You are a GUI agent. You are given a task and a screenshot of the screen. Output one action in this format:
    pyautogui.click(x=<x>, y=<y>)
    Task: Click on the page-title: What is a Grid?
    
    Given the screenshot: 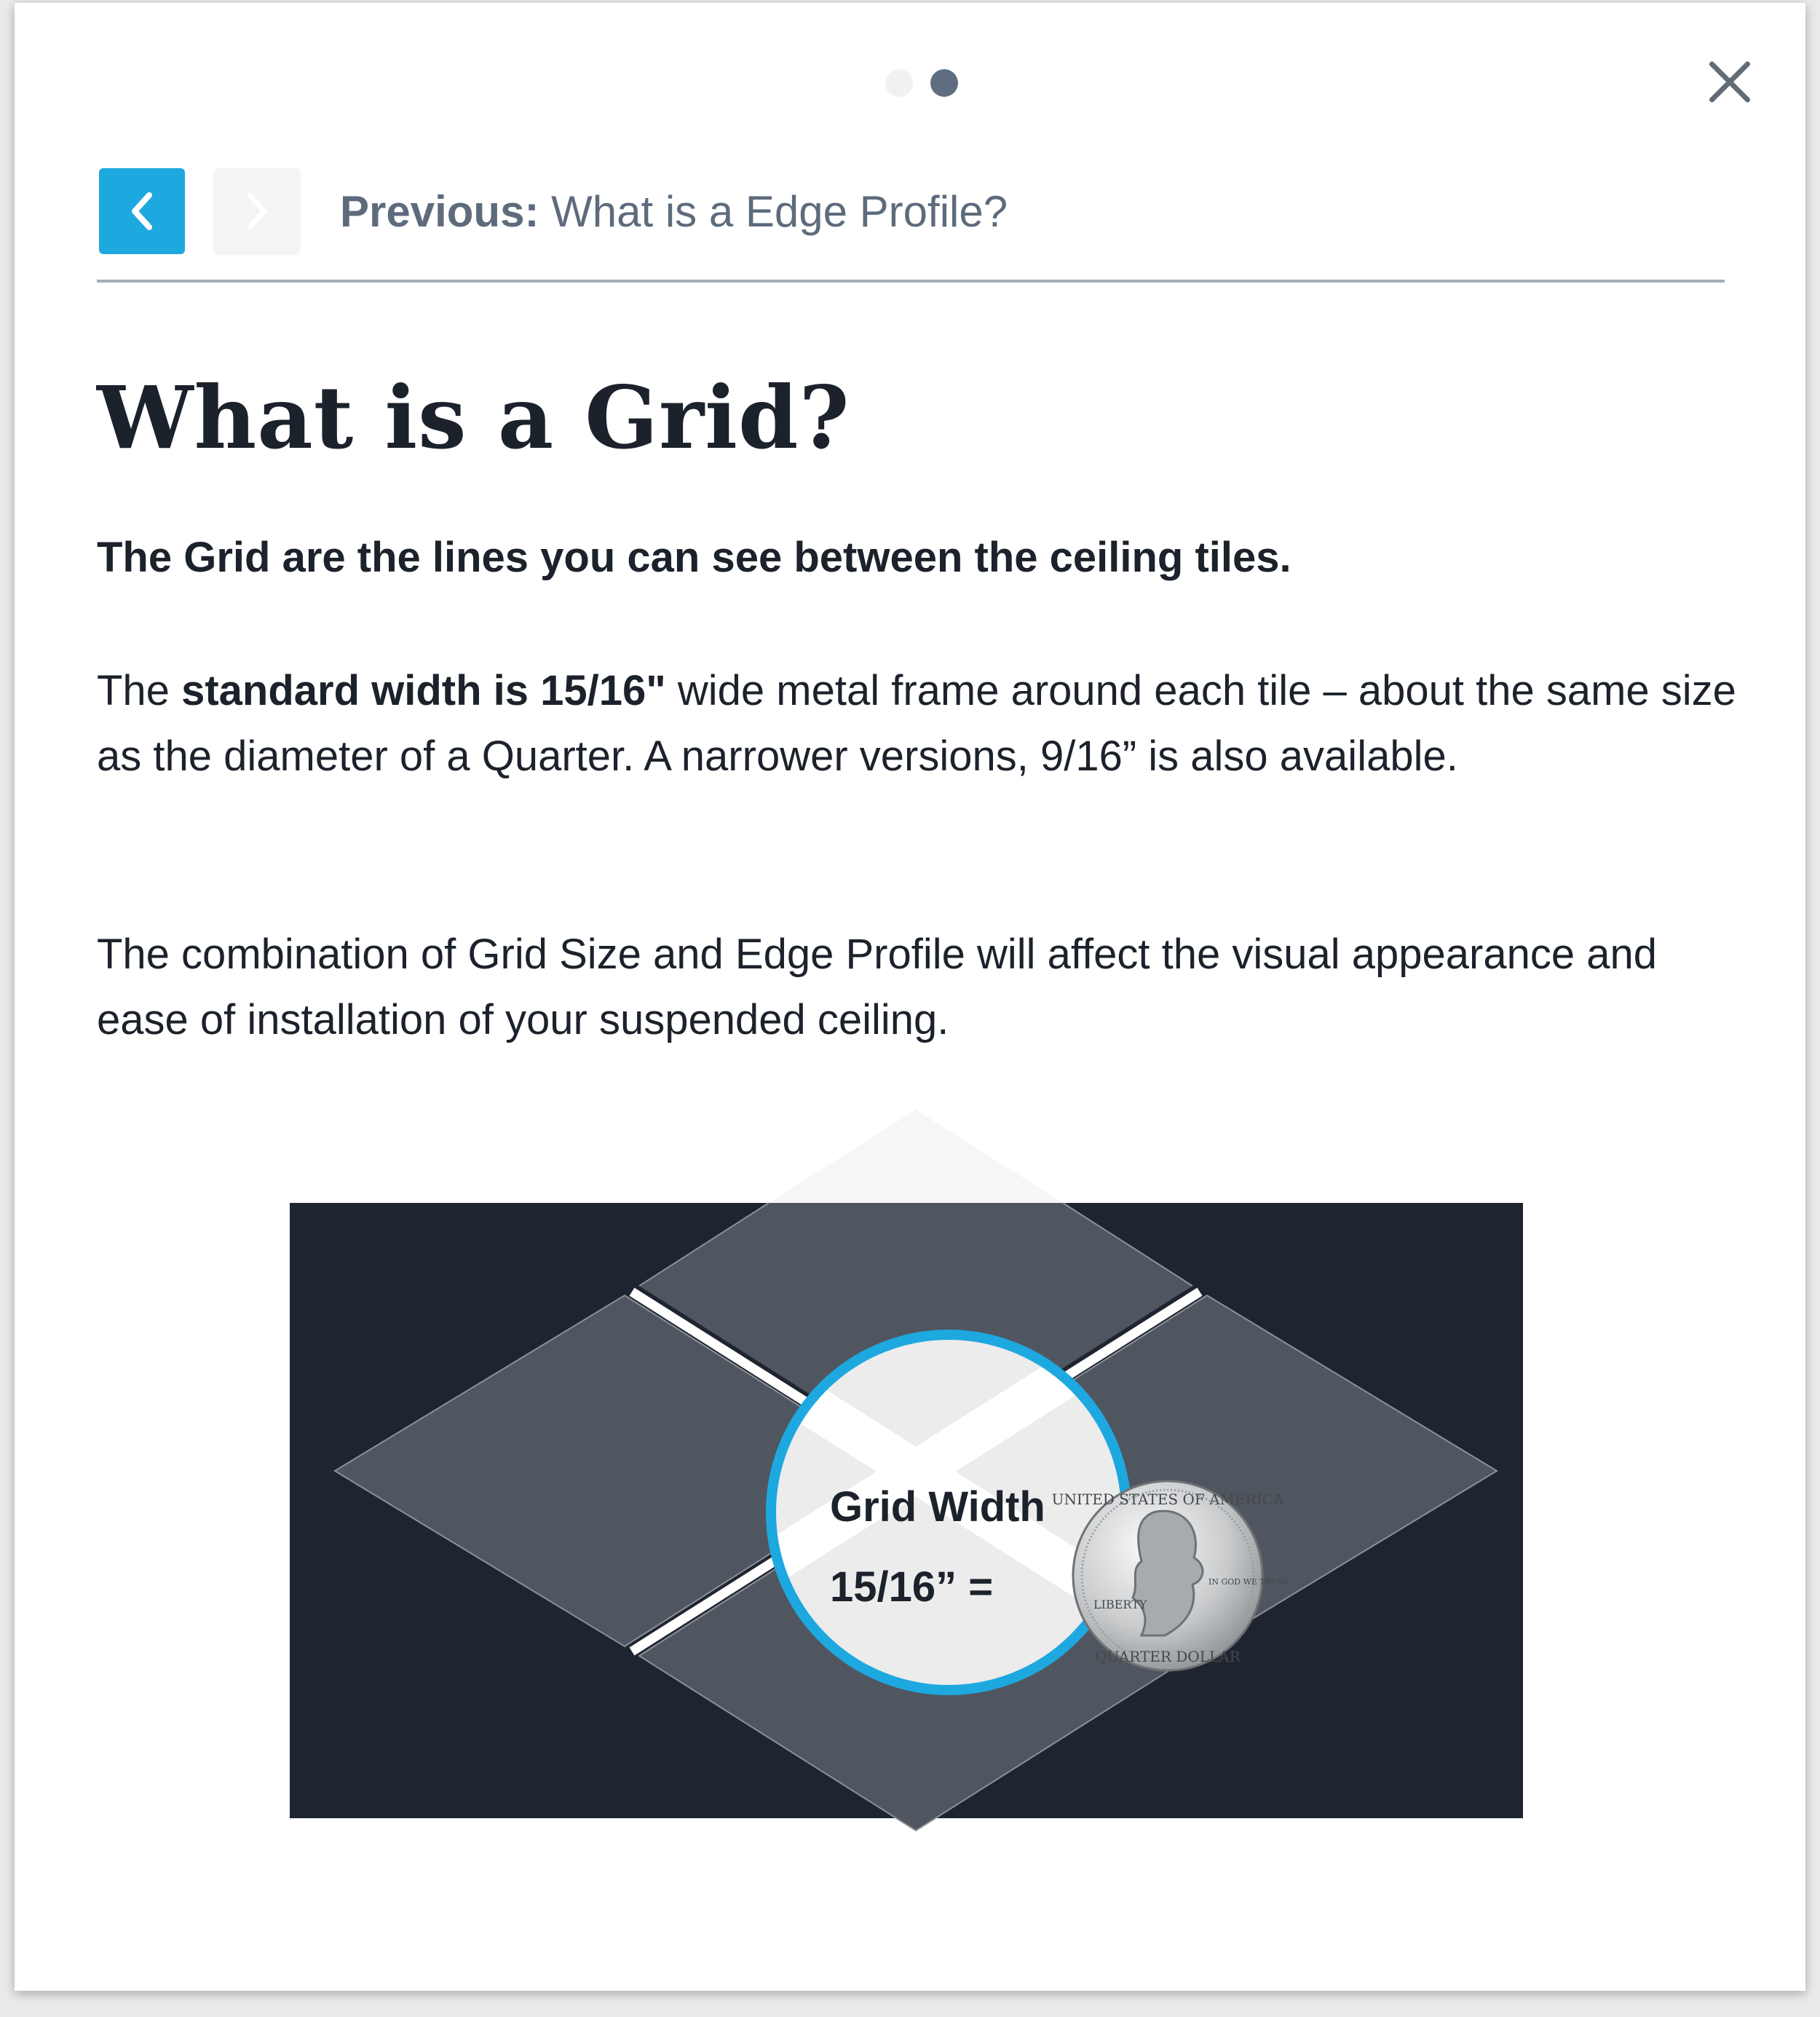 What is the action you would take?
    pyautogui.click(x=473, y=418)
    